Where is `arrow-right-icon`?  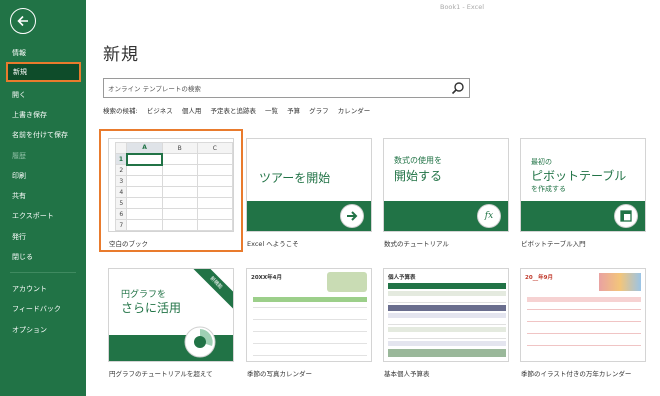 arrow-right-icon is located at coordinates (352, 216).